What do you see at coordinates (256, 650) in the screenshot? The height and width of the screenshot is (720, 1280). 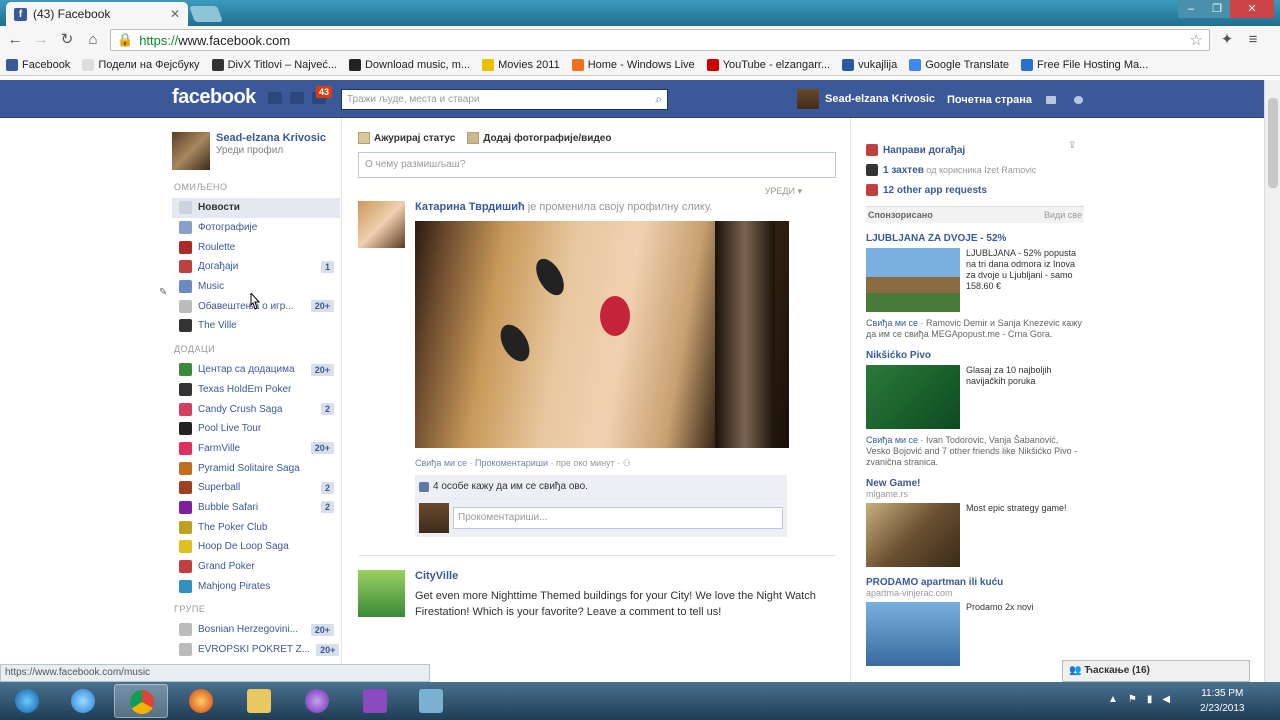 I see `sidebar-item: EVROPSKI POKRET Z... 20+` at bounding box center [256, 650].